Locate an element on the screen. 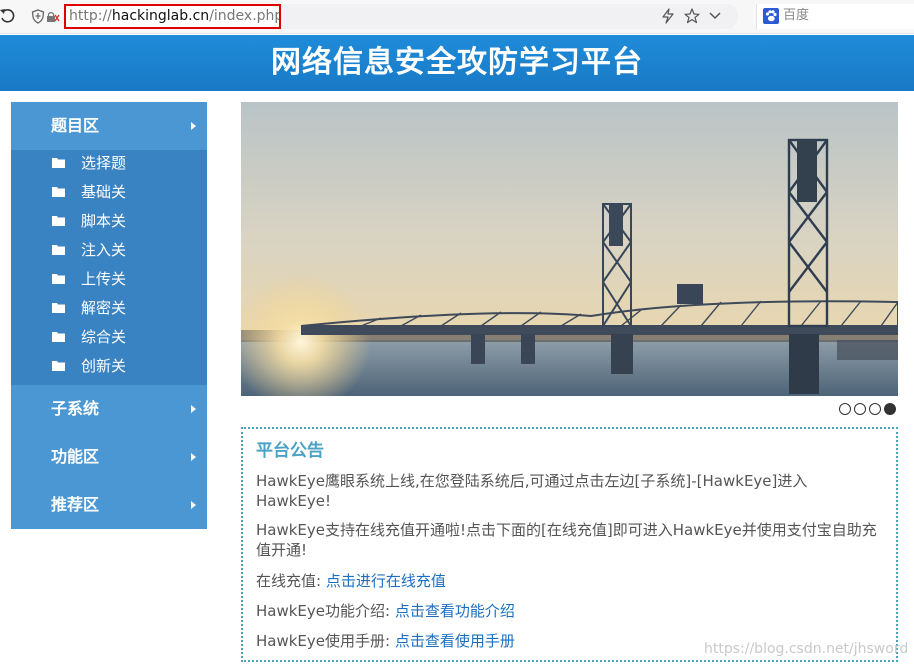 The image size is (914, 667). recharge-link: 点击进行在线充值 is located at coordinates (386, 581).